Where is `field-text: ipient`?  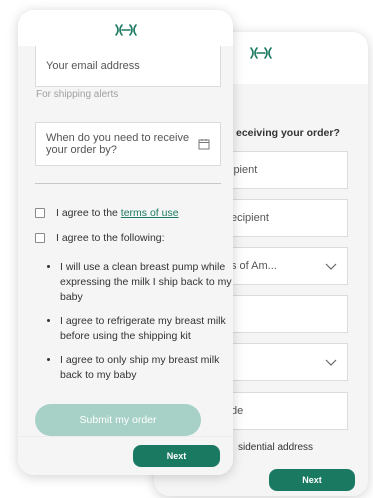
field-text: ipient is located at coordinates (244, 170).